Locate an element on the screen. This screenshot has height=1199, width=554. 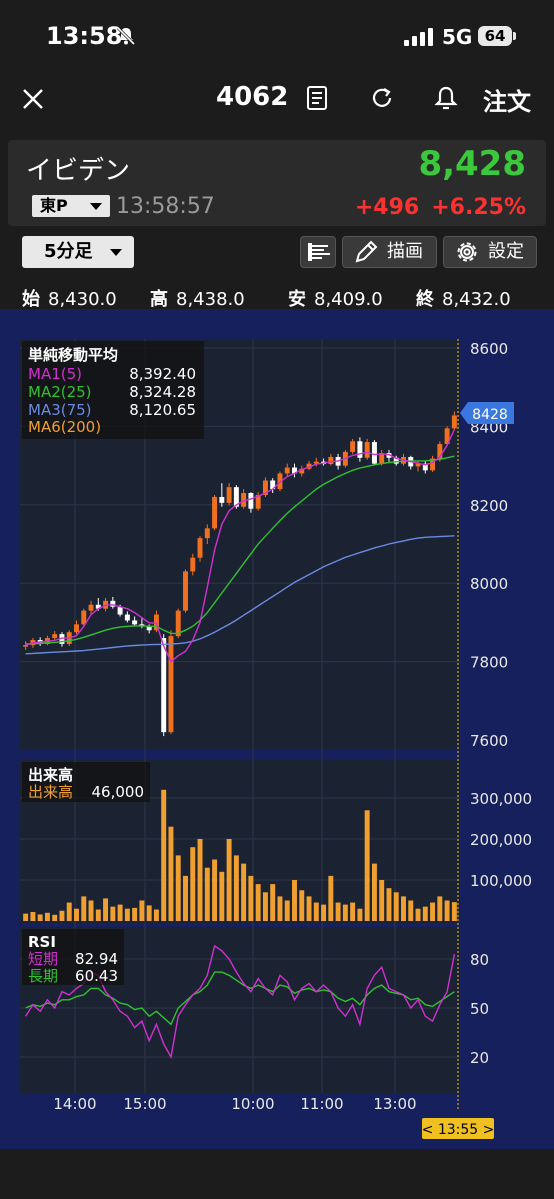
current-price-tag-label: 8428 is located at coordinates (490, 415).